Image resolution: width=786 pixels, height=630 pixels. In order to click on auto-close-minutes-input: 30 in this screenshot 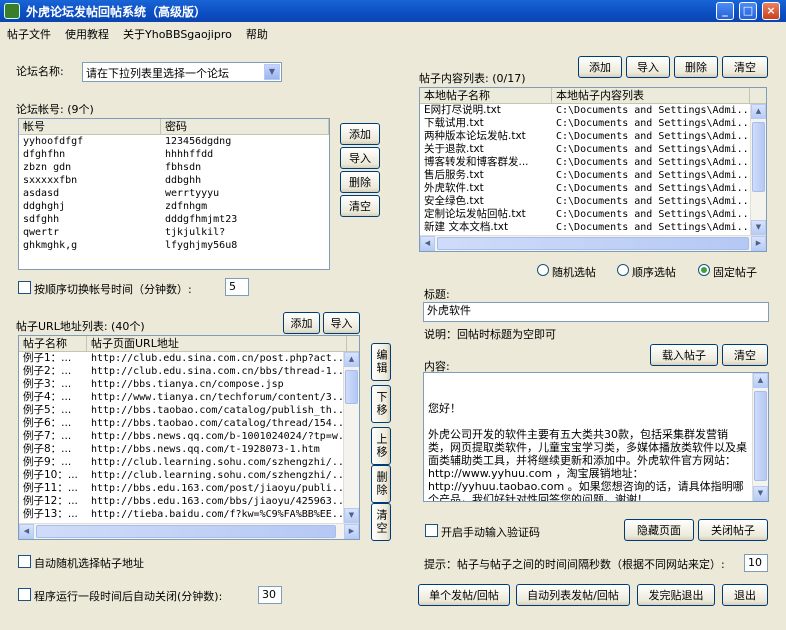, I will do `click(270, 595)`.